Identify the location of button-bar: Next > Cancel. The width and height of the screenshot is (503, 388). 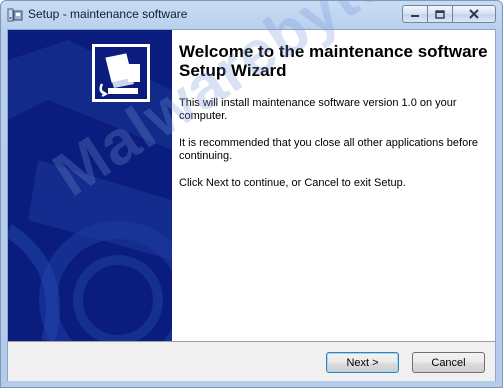
(251, 361).